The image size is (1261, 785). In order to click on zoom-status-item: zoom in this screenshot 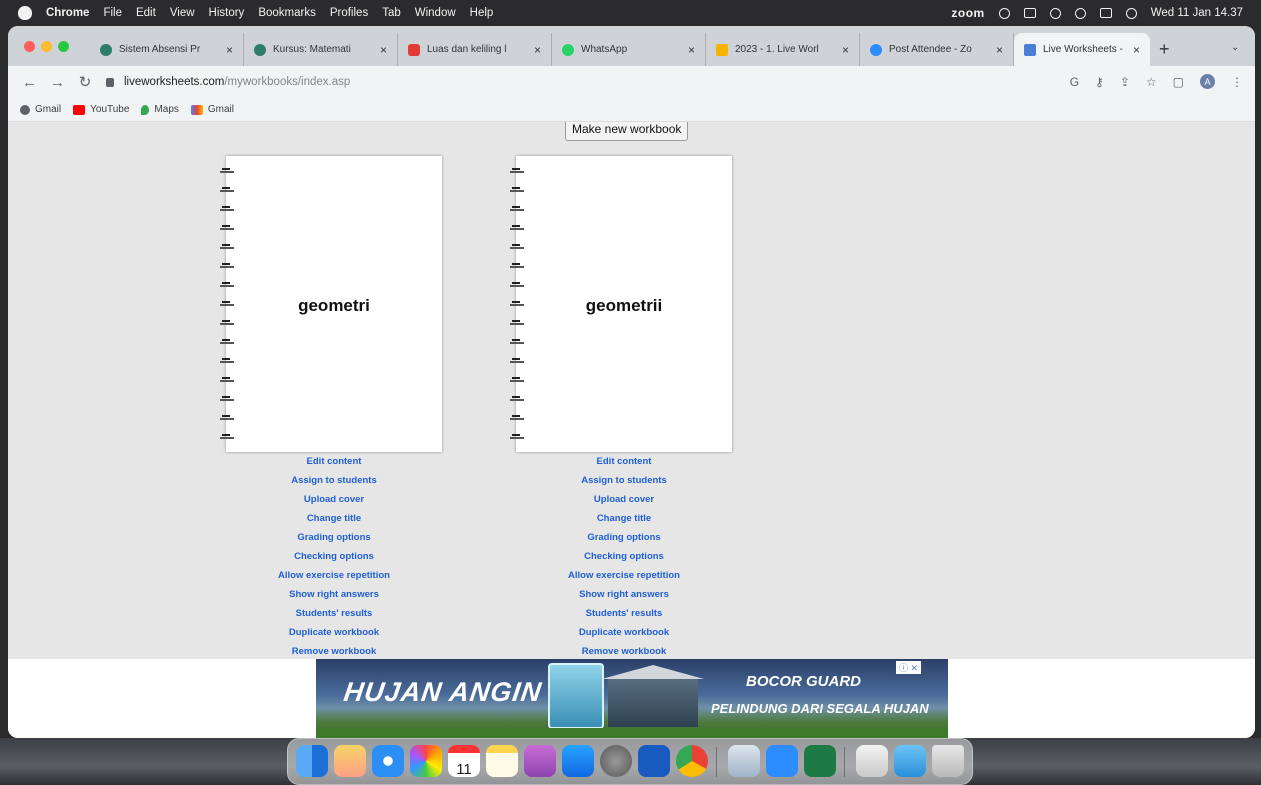, I will do `click(967, 13)`.